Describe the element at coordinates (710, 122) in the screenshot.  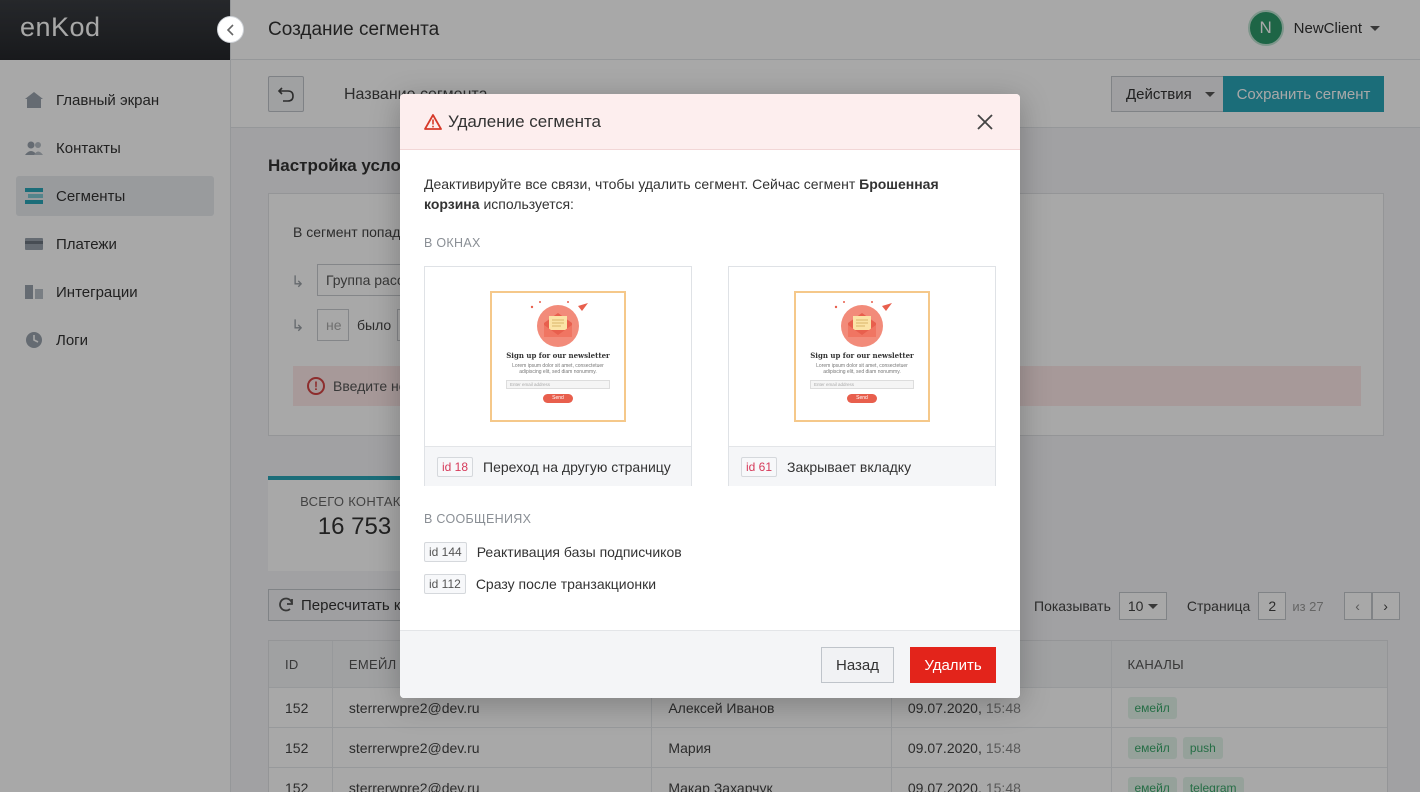
I see `dialog-header: Удаление сегмента` at that location.